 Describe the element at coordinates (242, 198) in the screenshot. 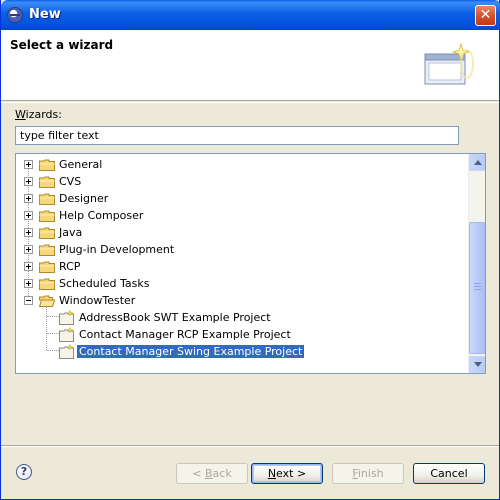

I see `tree-item-designer: Designer` at that location.